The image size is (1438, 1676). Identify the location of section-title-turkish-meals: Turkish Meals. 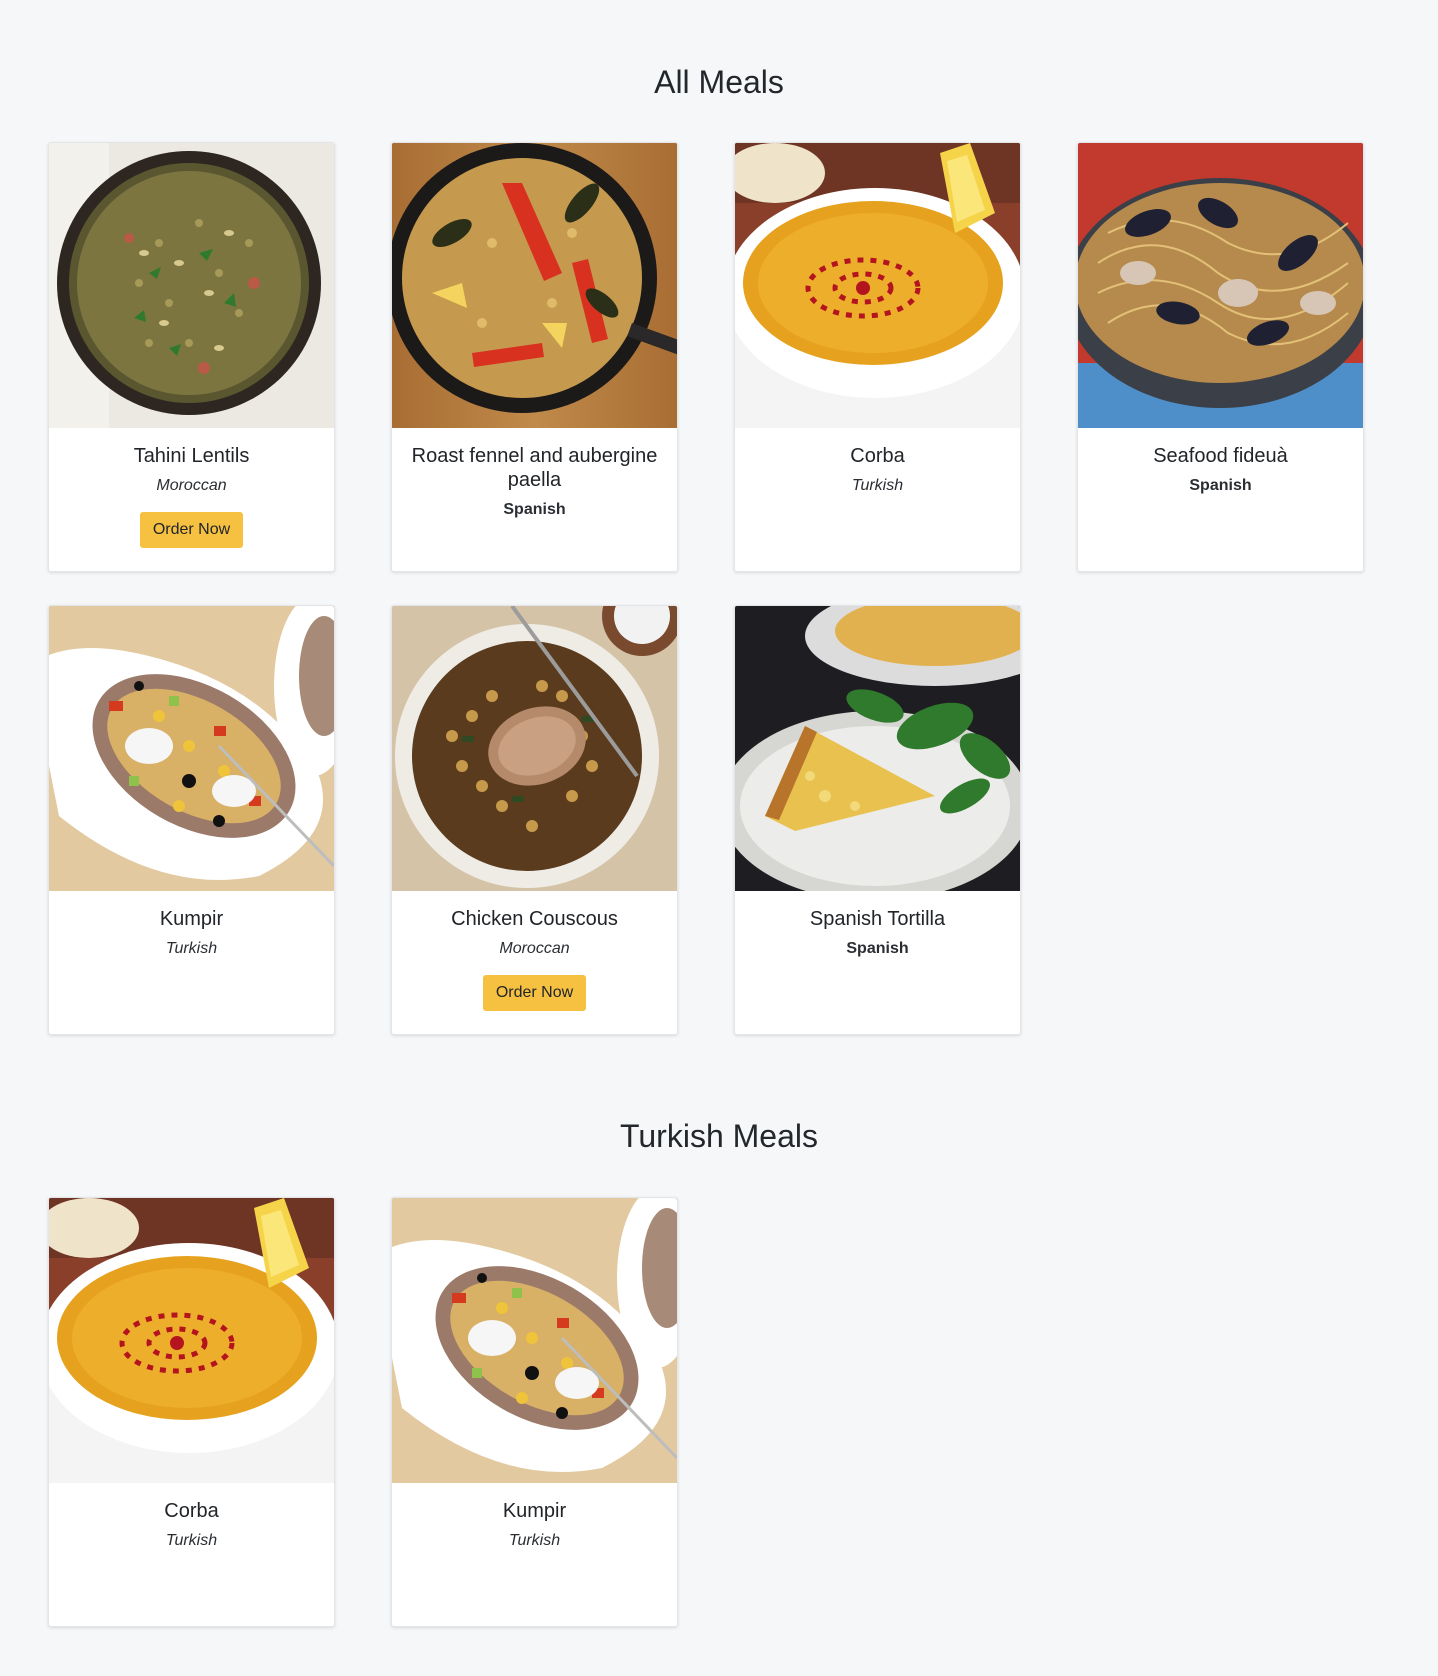
(719, 1136).